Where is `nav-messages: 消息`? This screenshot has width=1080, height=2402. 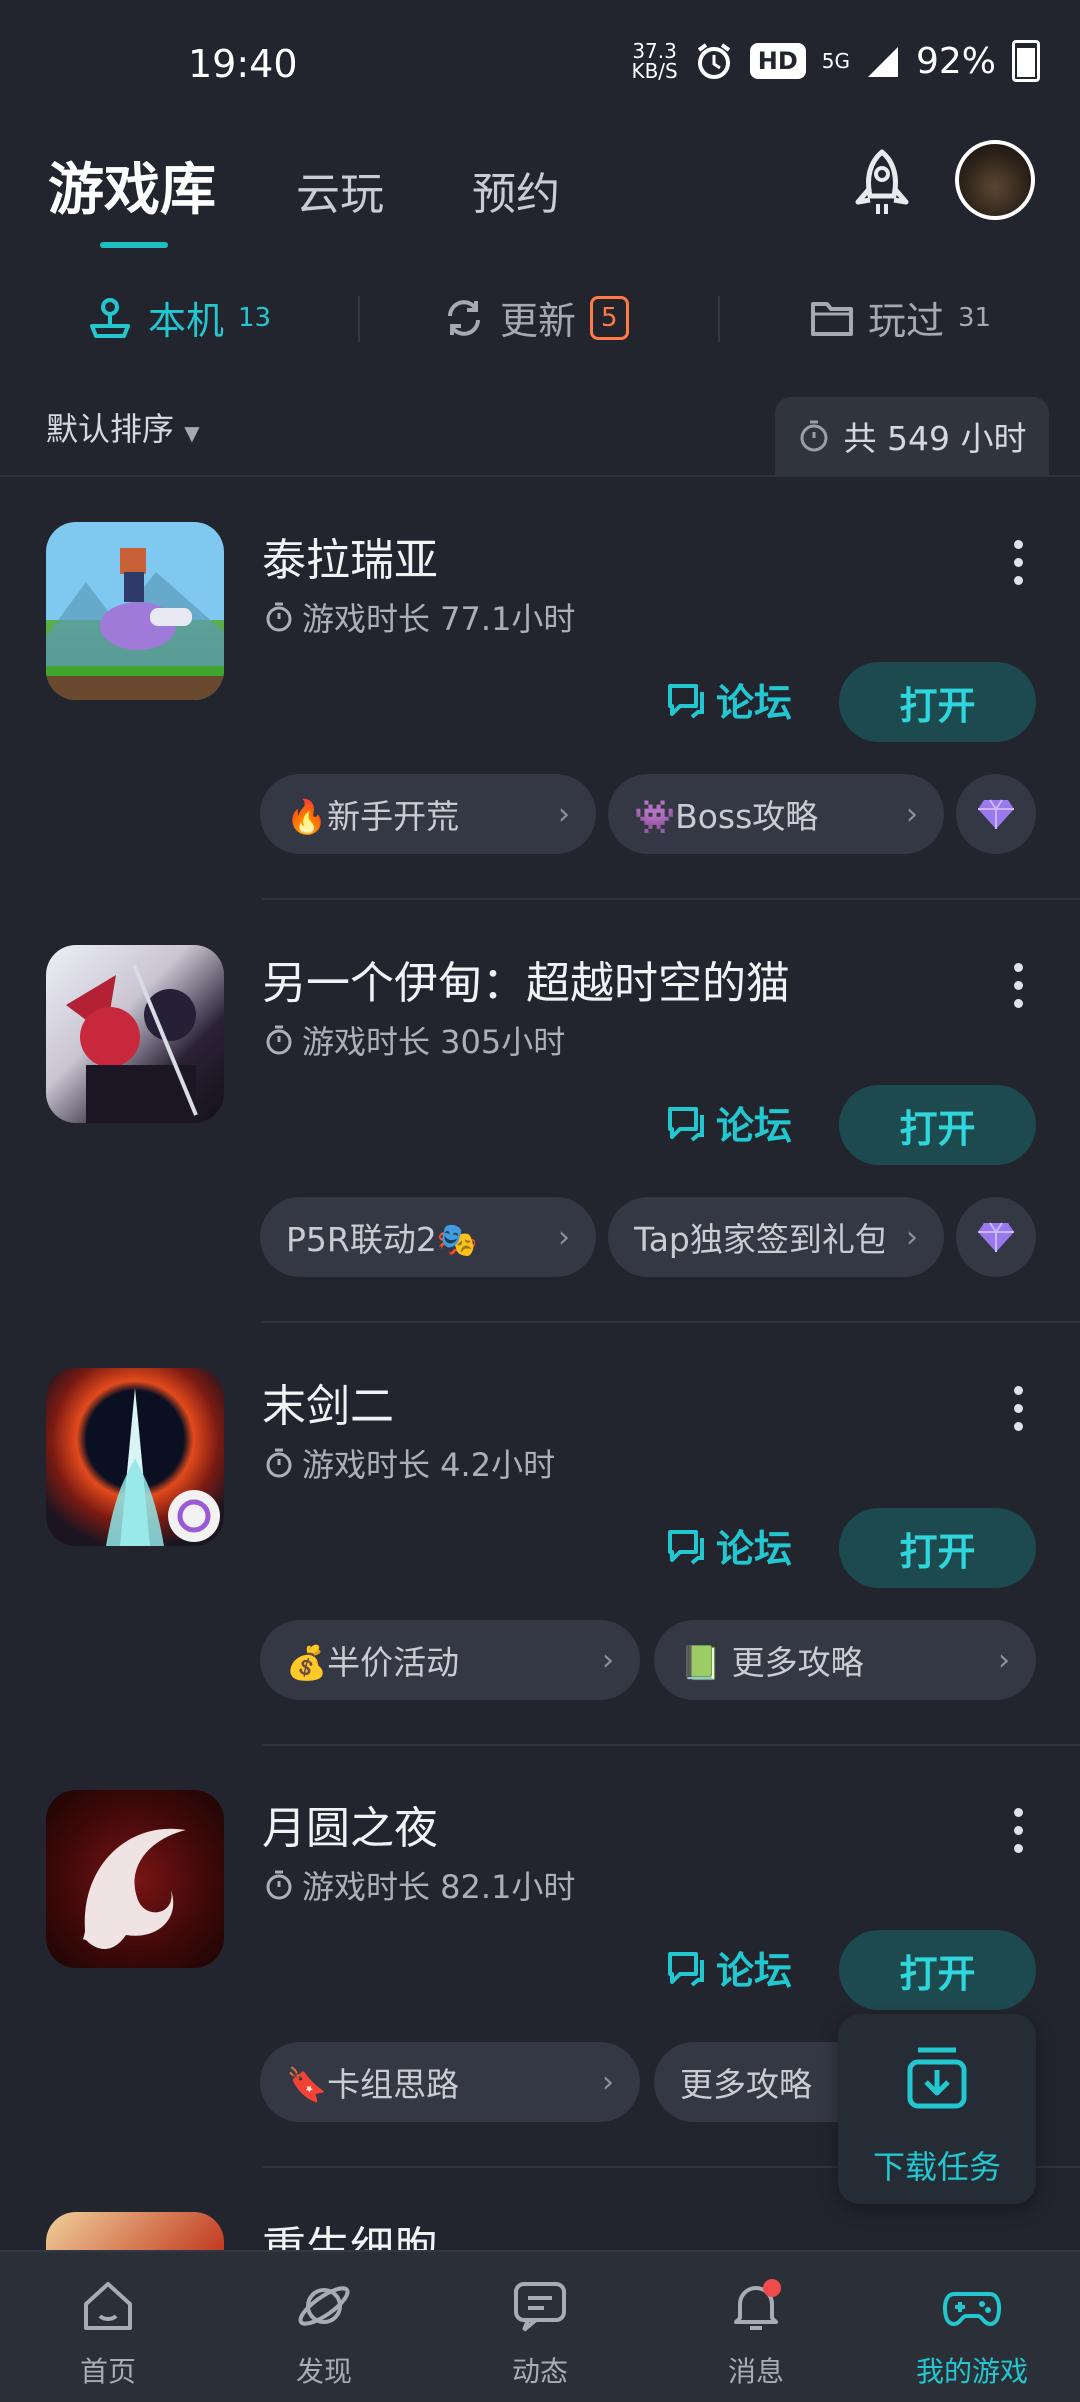
nav-messages: 消息 is located at coordinates (756, 2327).